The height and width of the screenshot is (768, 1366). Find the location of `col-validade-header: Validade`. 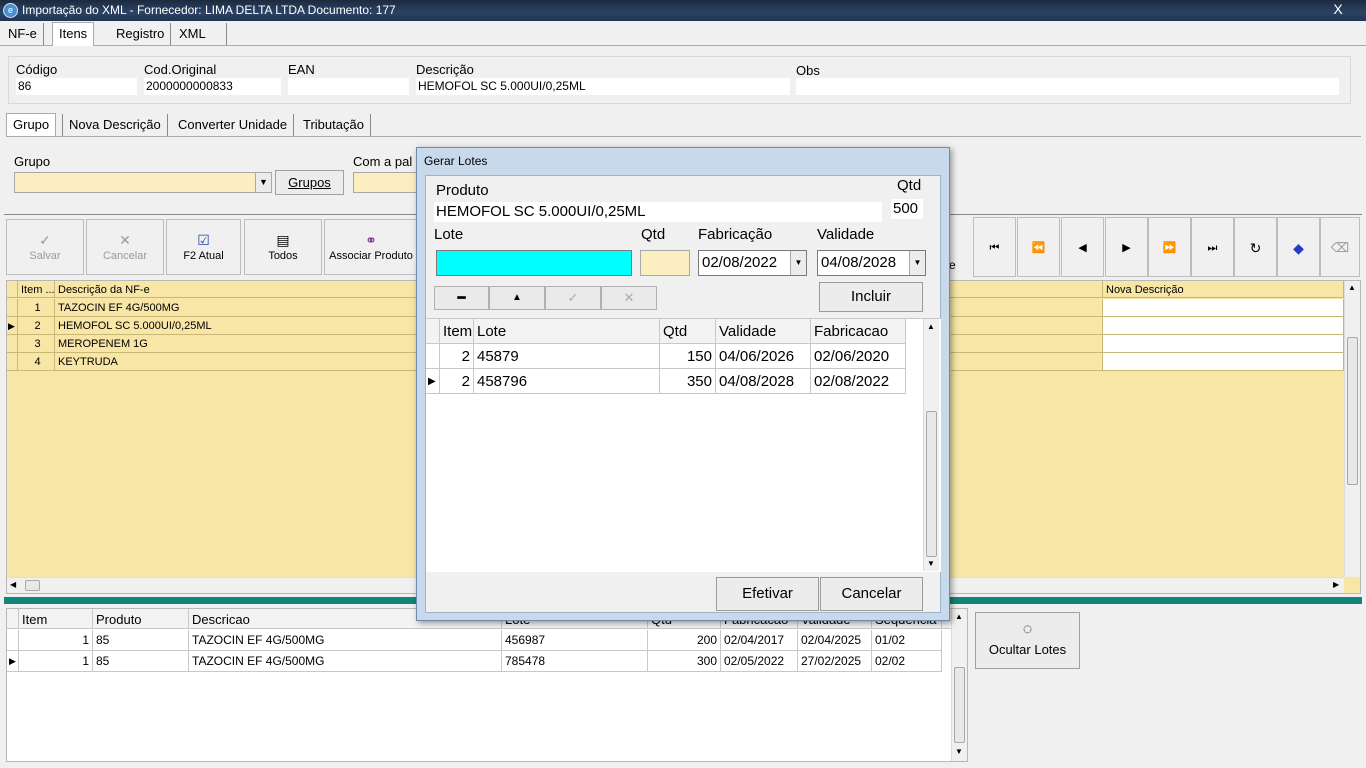

col-validade-header: Validade is located at coordinates (763, 331).